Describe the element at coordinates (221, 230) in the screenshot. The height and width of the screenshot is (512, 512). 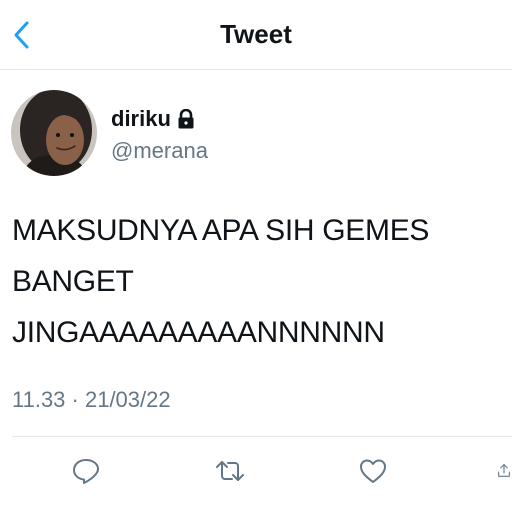
I see `tweet-line: MAKSUDNYA APA SIH GEMES` at that location.